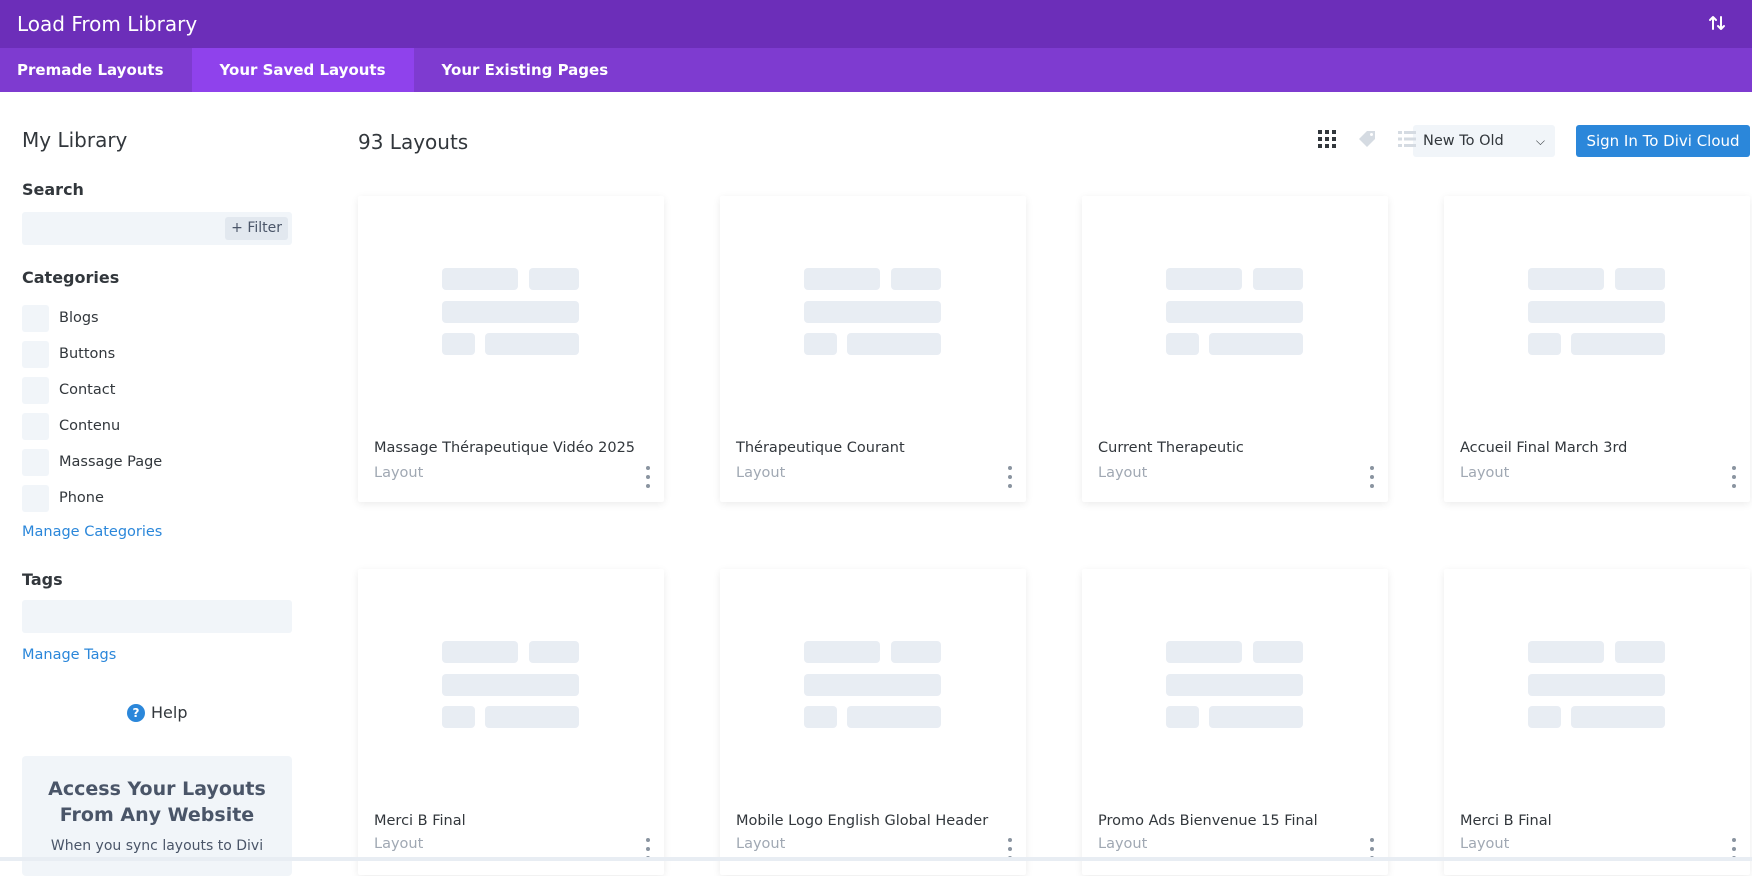 This screenshot has width=1752, height=876. What do you see at coordinates (107, 24) in the screenshot?
I see `modal-title: Load From Library` at bounding box center [107, 24].